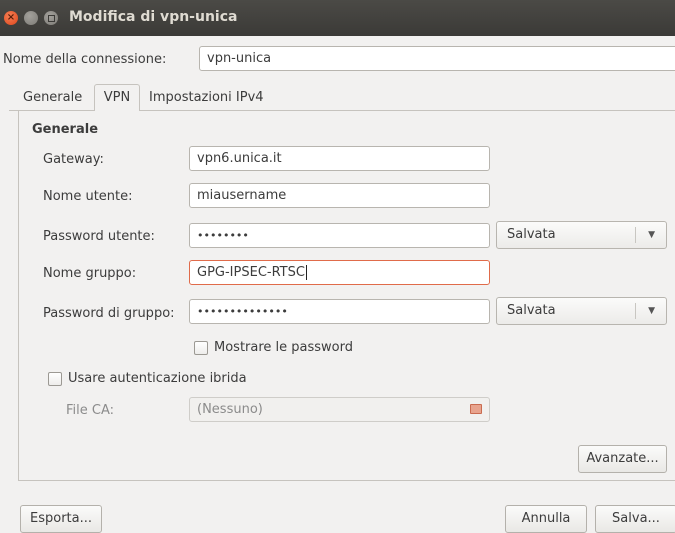  I want to click on ca-file-chooser: (Nessuno), so click(339, 409).